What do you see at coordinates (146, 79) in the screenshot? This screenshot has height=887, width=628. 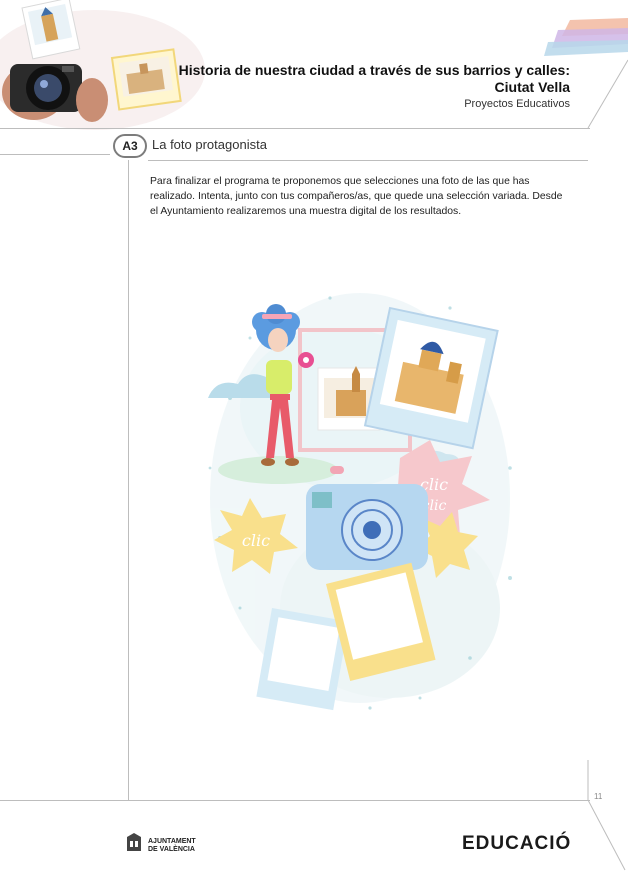 I see `header-polaroid-building` at bounding box center [146, 79].